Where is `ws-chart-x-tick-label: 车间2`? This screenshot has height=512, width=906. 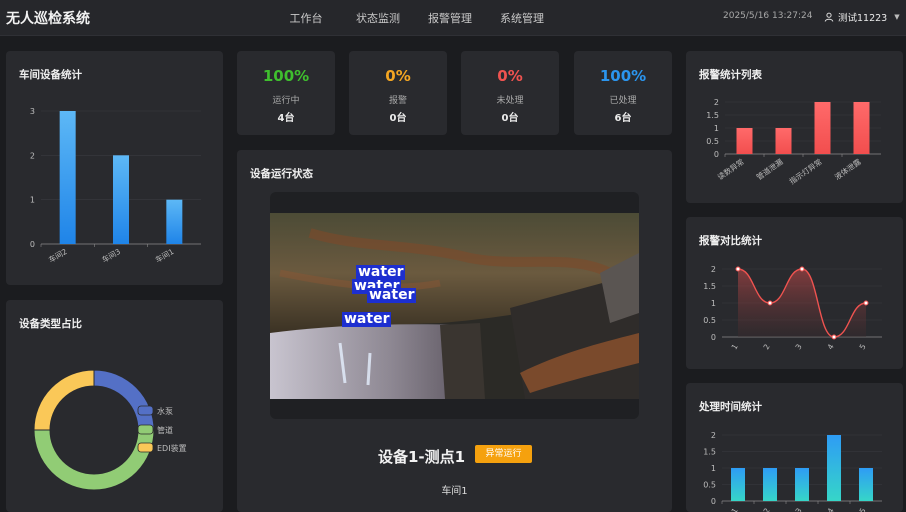 ws-chart-x-tick-label: 车间2 is located at coordinates (58, 255).